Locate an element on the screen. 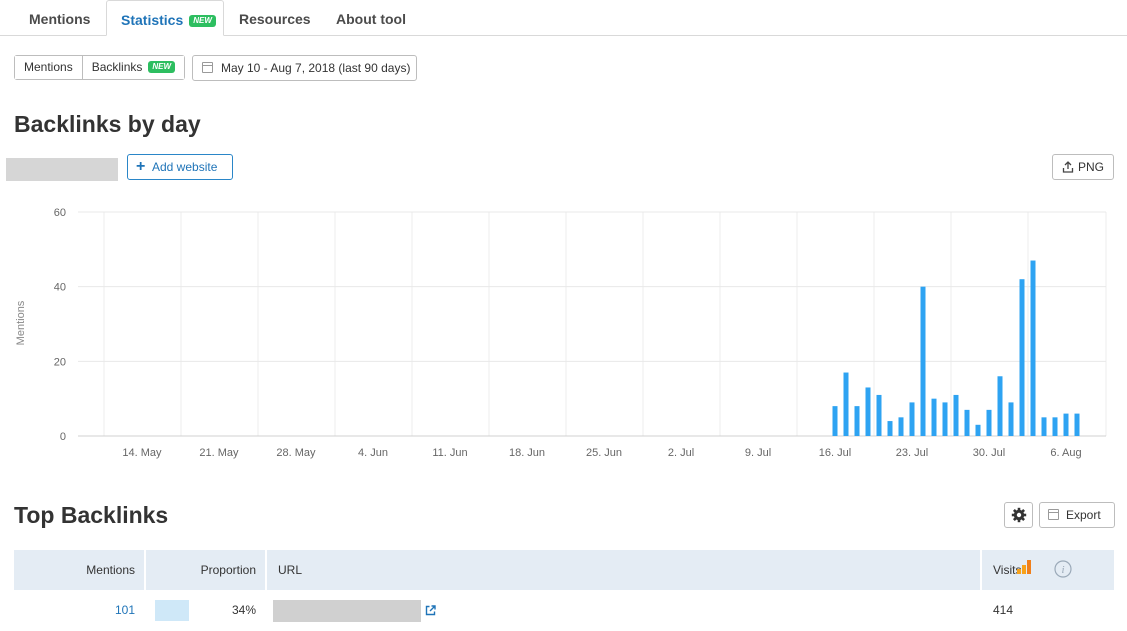 The image size is (1127, 631). tab-label: About tool is located at coordinates (371, 19).